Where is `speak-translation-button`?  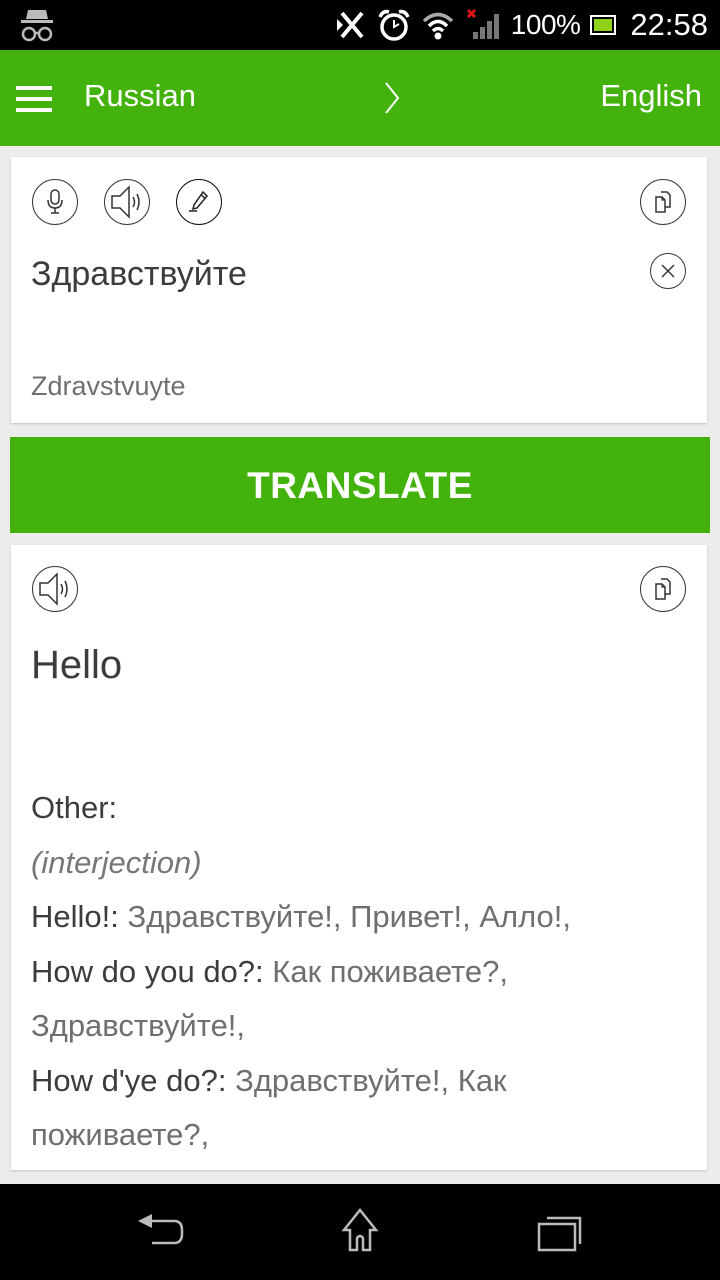
speak-translation-button is located at coordinates (55, 589).